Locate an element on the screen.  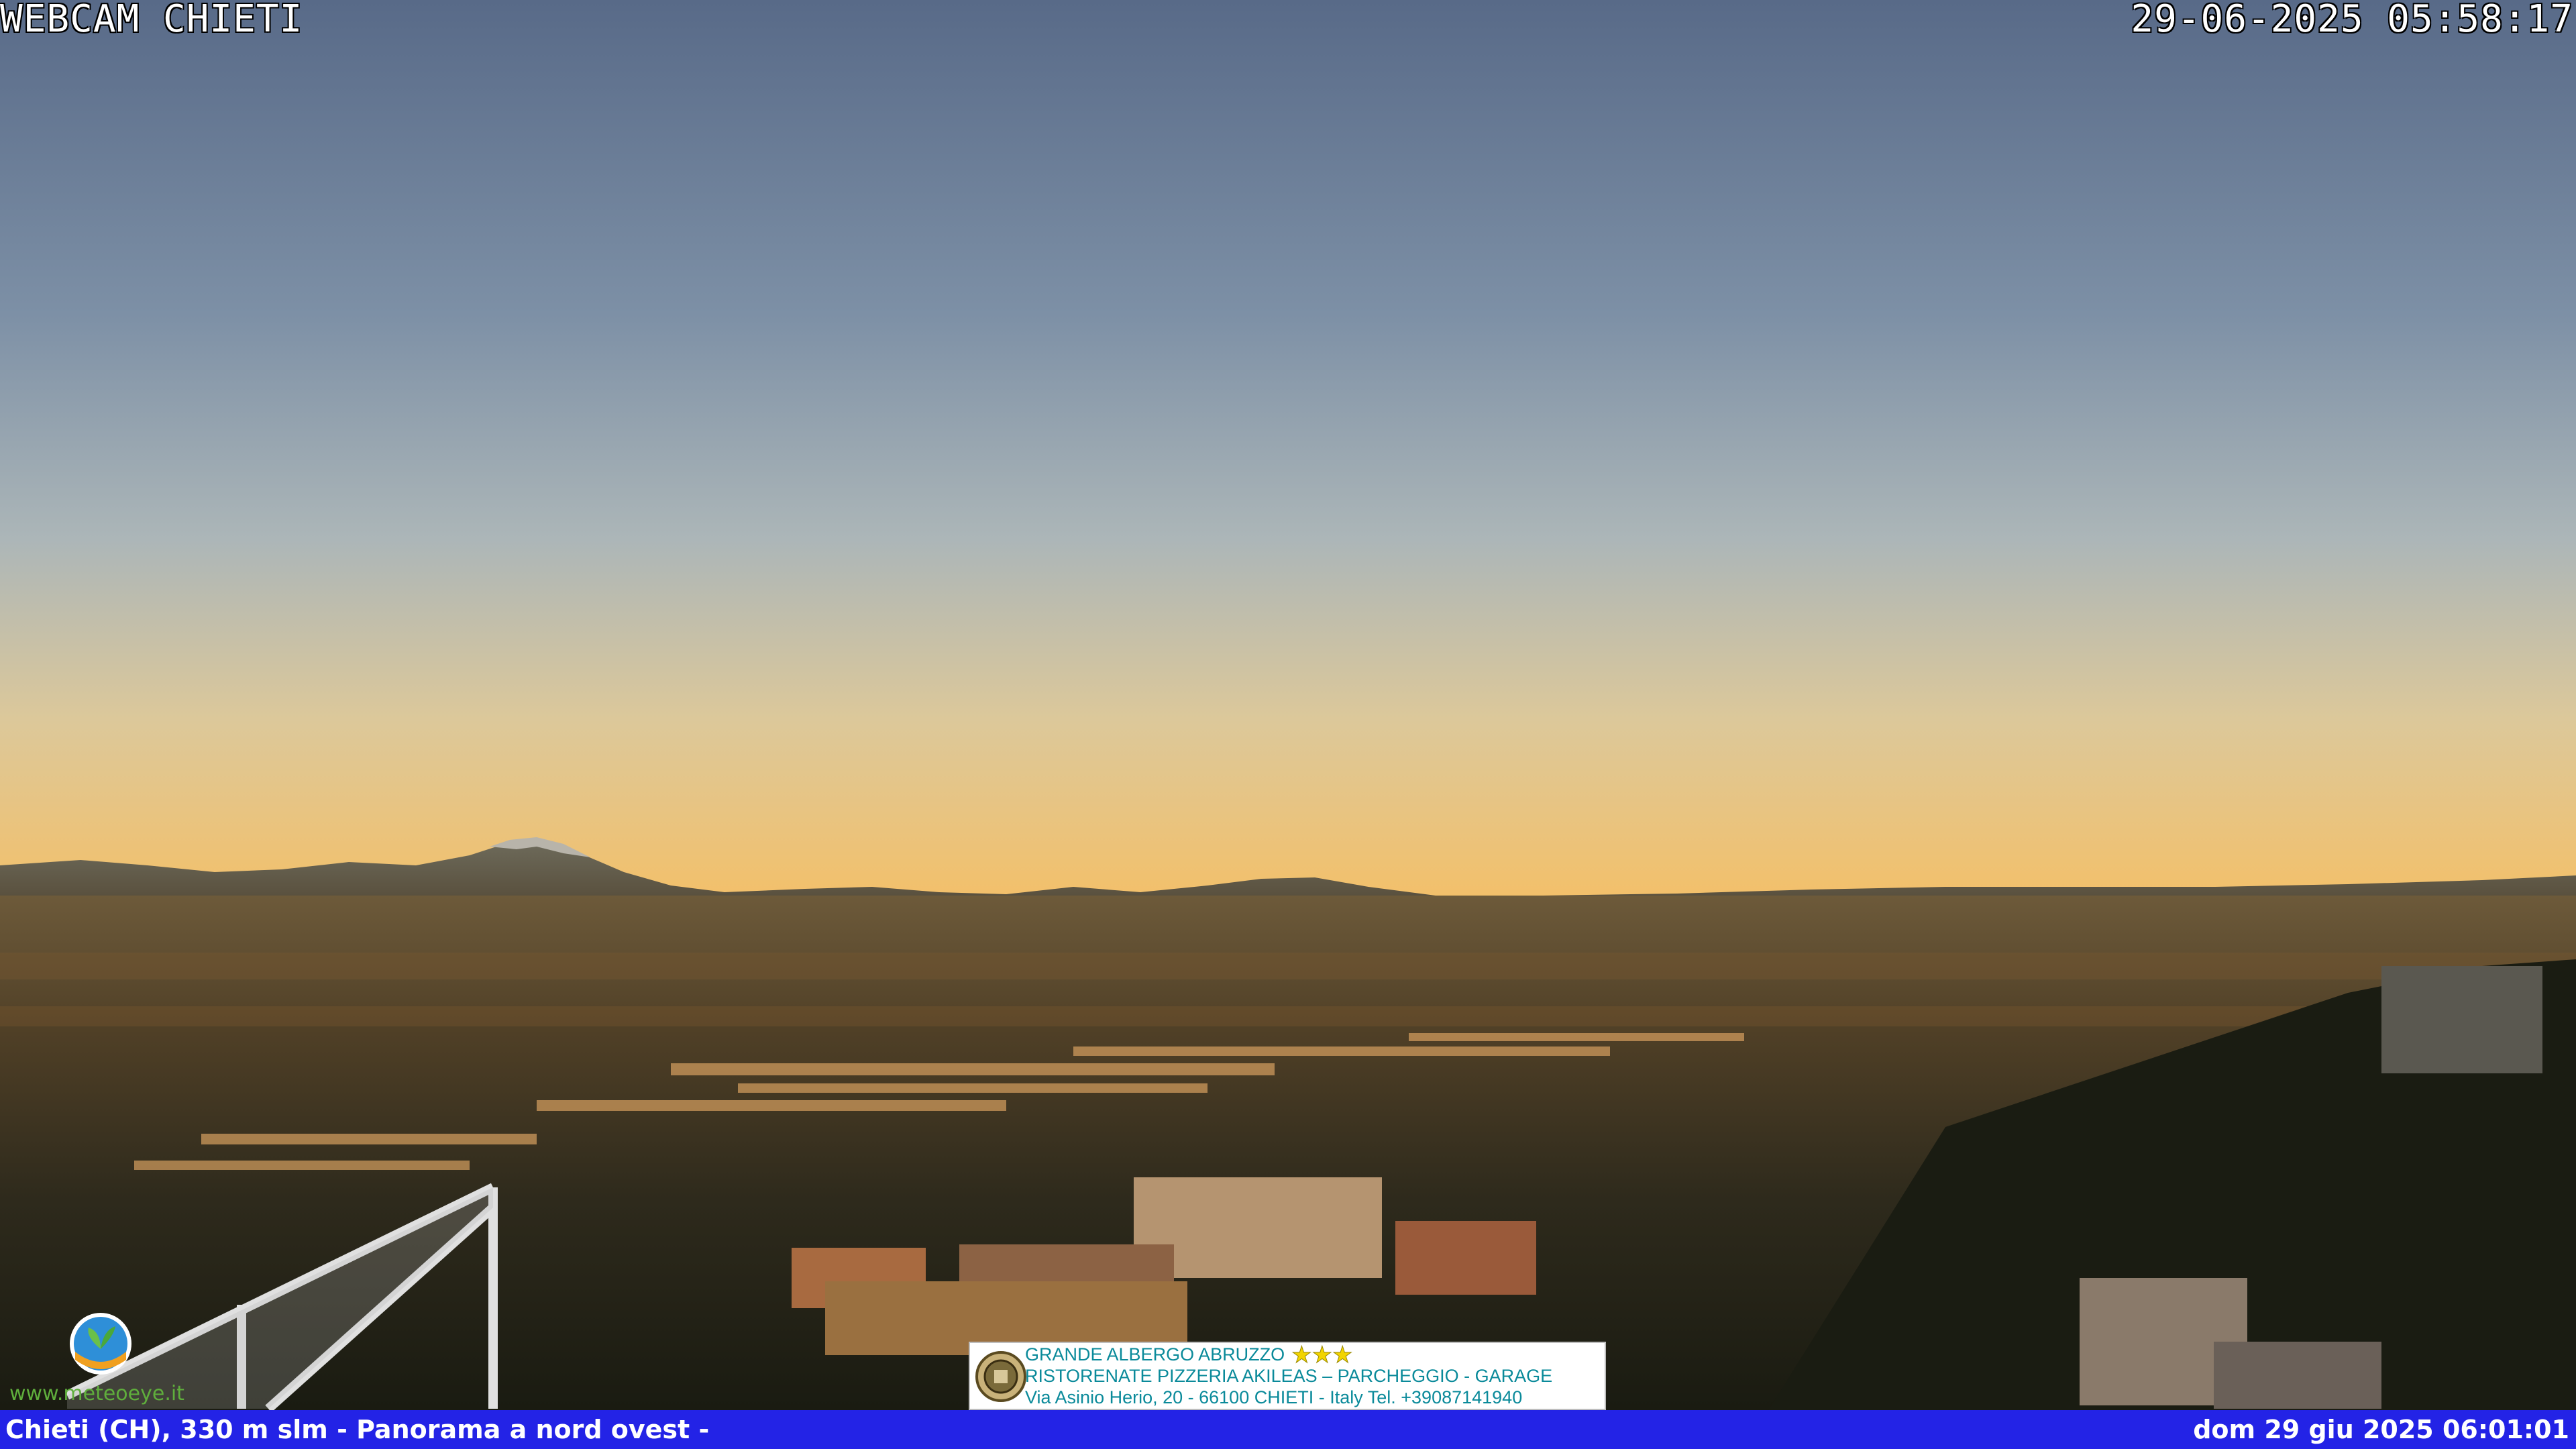
ad-stars: ★★★ is located at coordinates (1322, 1355).